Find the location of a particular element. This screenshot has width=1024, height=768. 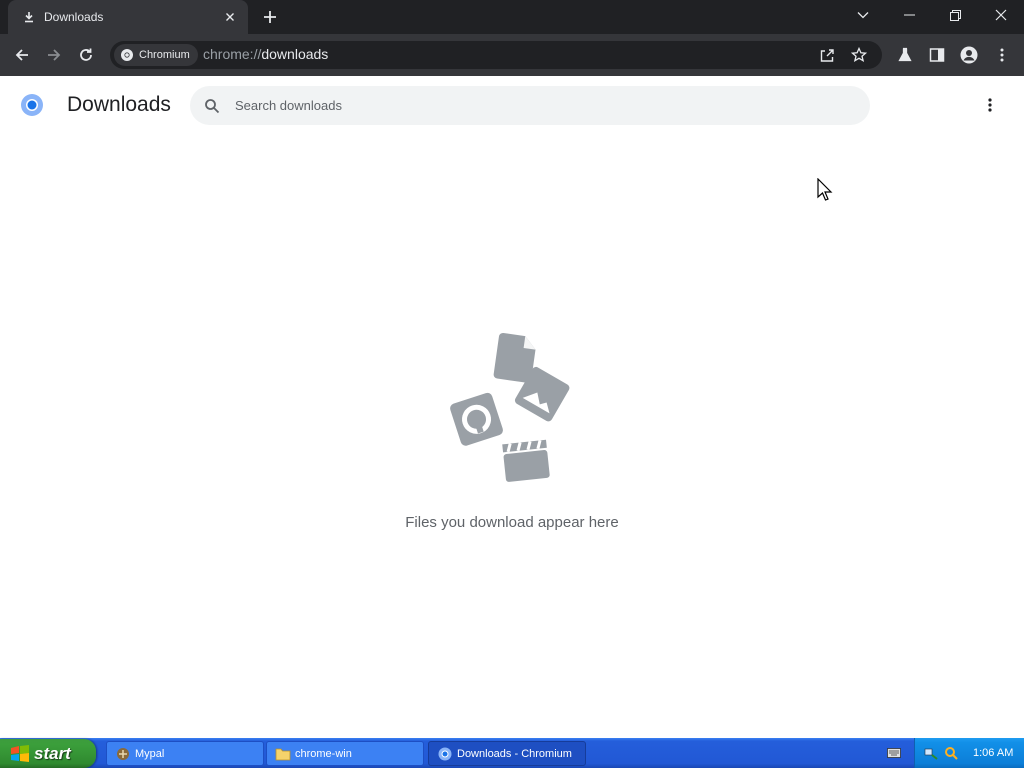

forward-arrow-icon is located at coordinates (54, 55).